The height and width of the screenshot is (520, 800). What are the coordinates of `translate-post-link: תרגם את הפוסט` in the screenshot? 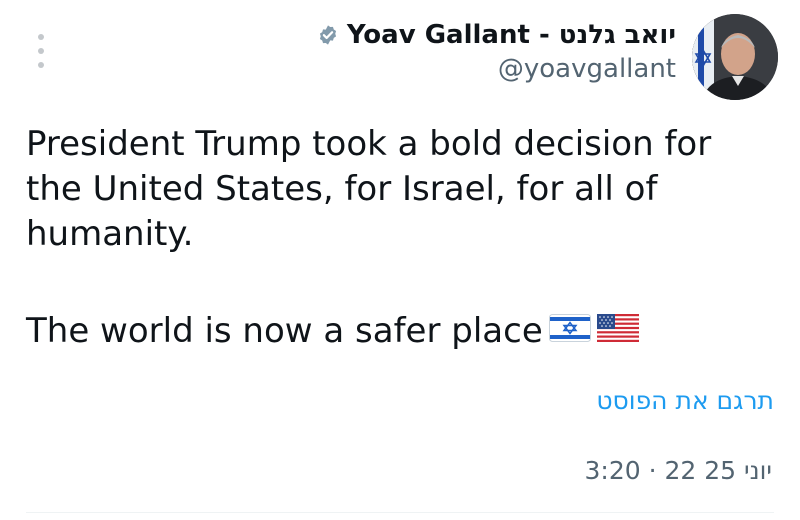 It's located at (685, 400).